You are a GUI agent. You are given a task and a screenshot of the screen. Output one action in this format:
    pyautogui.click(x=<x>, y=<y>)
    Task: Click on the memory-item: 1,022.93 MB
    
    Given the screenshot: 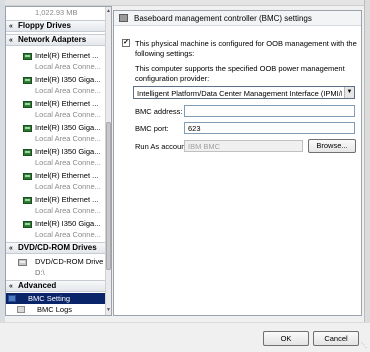 What is the action you would take?
    pyautogui.click(x=55, y=13)
    